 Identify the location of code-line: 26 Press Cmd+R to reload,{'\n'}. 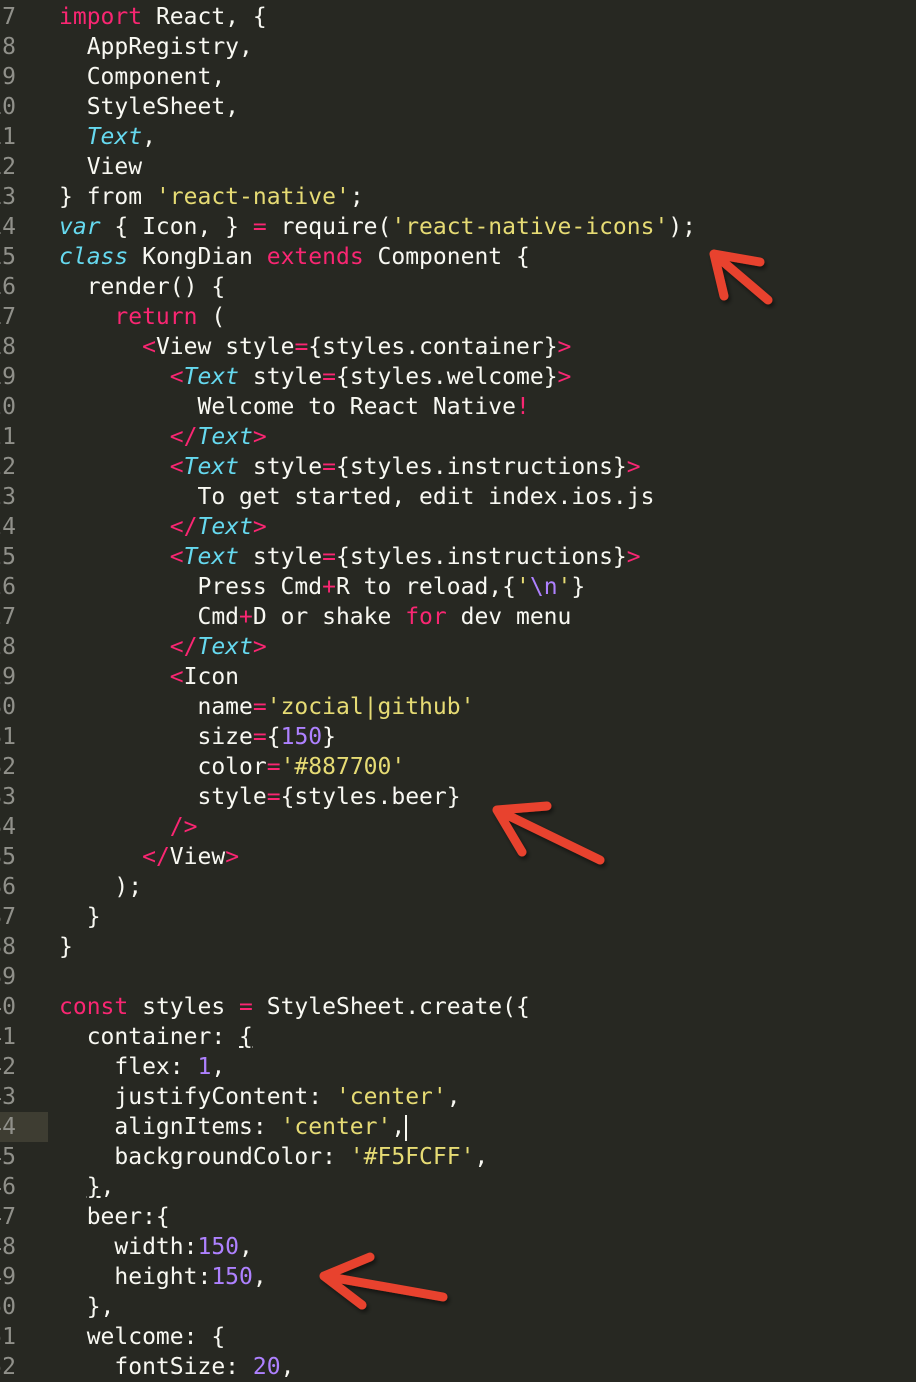
(458, 587).